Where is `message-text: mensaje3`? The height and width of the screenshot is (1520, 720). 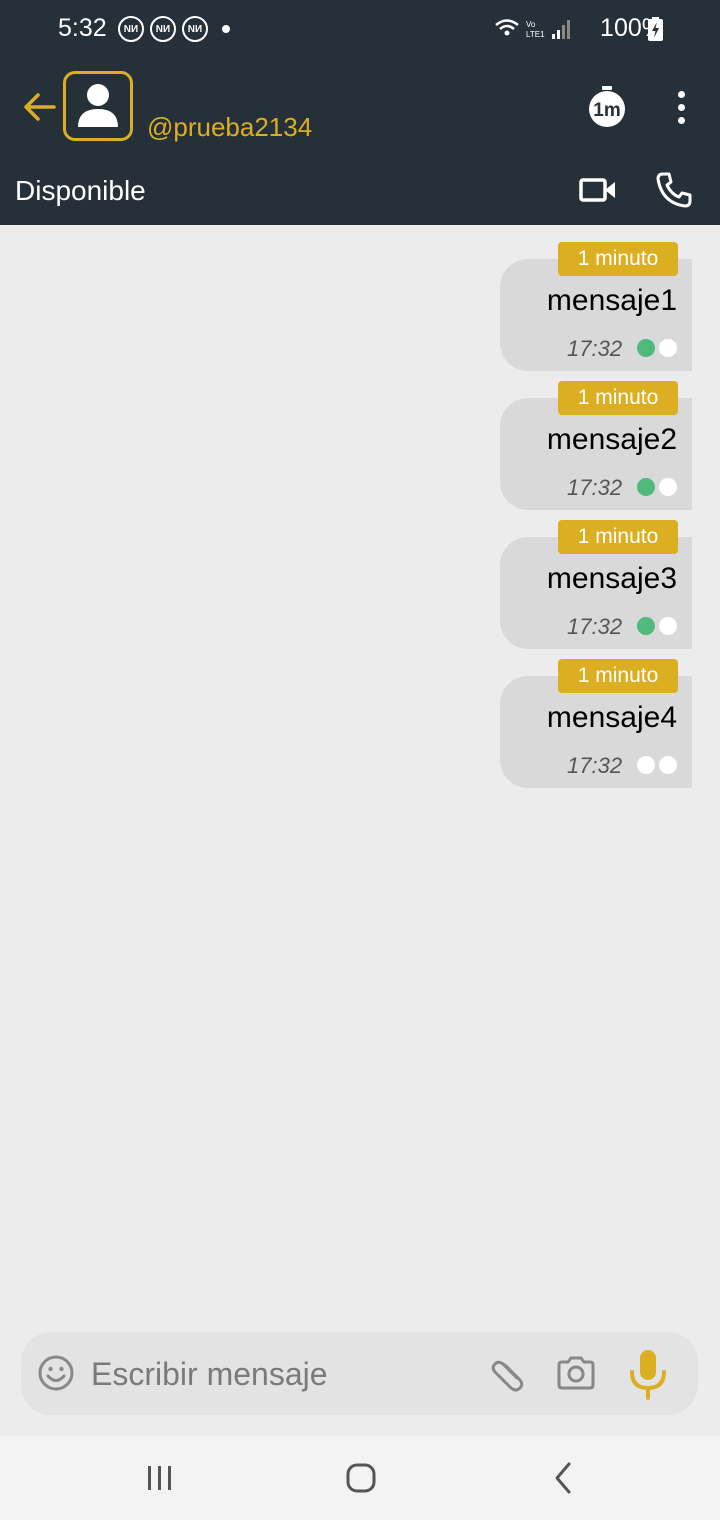 message-text: mensaje3 is located at coordinates (611, 578).